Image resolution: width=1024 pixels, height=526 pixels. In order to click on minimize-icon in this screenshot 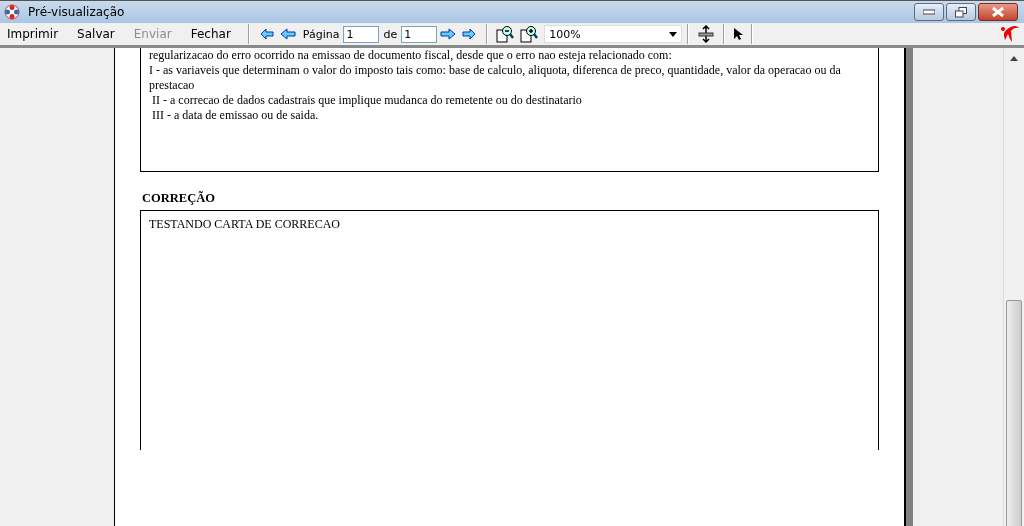, I will do `click(929, 12)`.